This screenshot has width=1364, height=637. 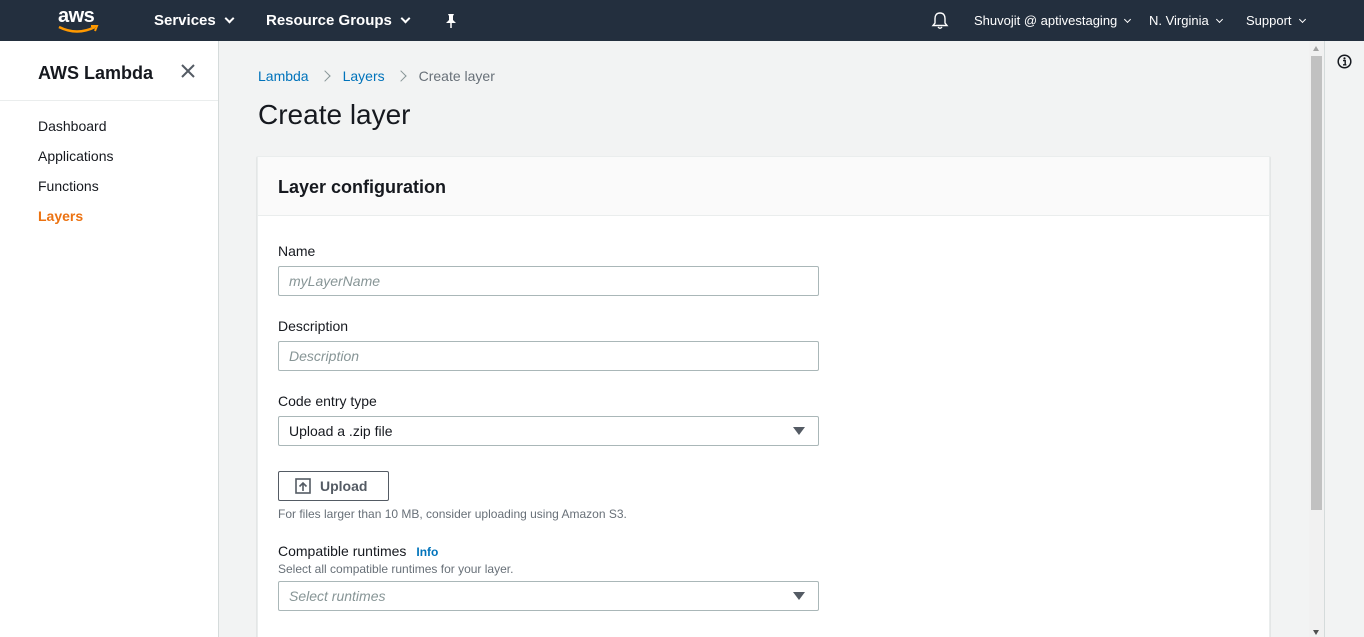 I want to click on region-label: N. Virginia, so click(x=1179, y=20).